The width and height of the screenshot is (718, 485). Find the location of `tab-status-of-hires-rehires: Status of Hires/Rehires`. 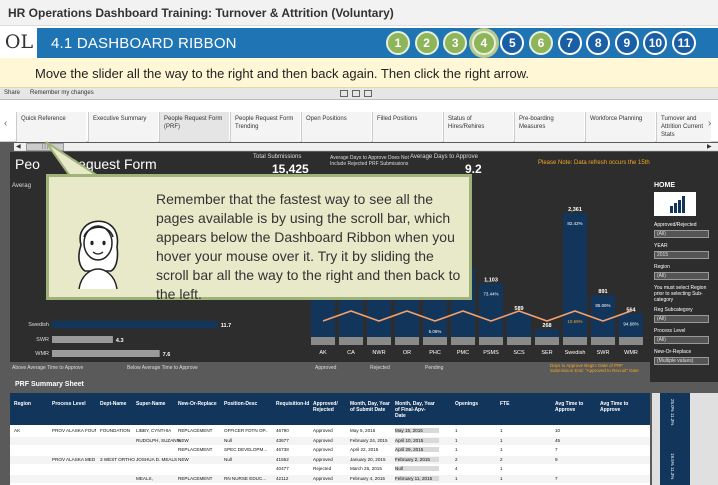

tab-status-of-hires-rehires: Status of Hires/Rehires is located at coordinates (478, 127).